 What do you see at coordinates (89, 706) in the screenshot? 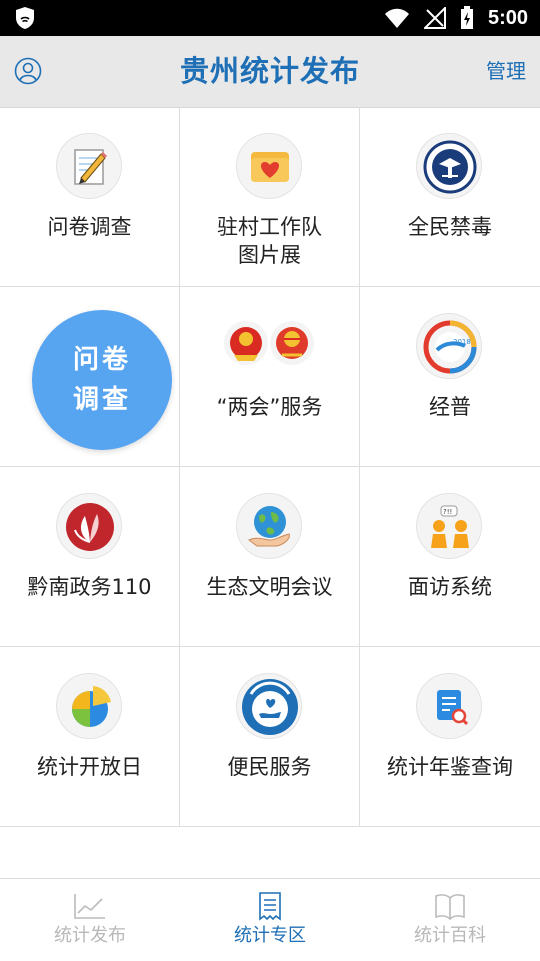
I see `pie-chart-icon` at bounding box center [89, 706].